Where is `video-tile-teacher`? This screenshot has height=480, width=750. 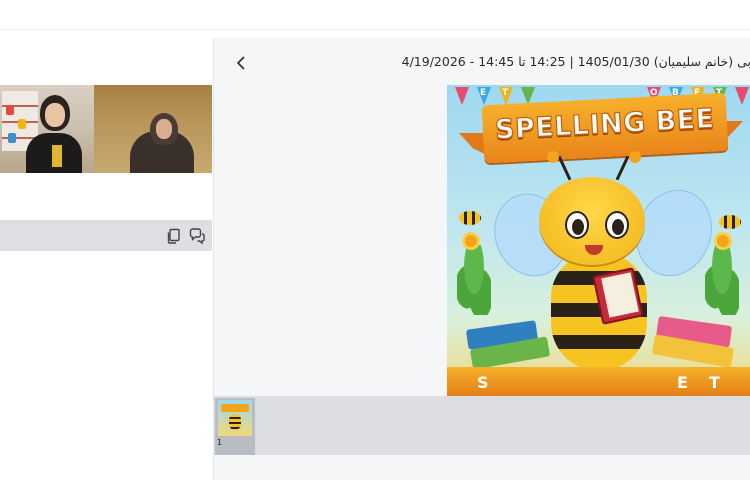 video-tile-teacher is located at coordinates (47, 129).